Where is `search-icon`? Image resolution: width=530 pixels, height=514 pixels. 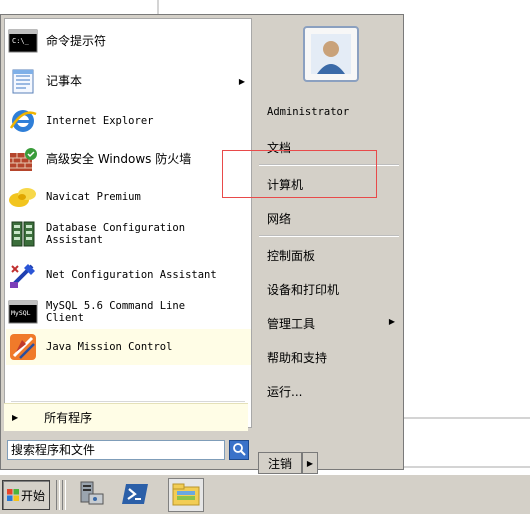
search-icon is located at coordinates (239, 450).